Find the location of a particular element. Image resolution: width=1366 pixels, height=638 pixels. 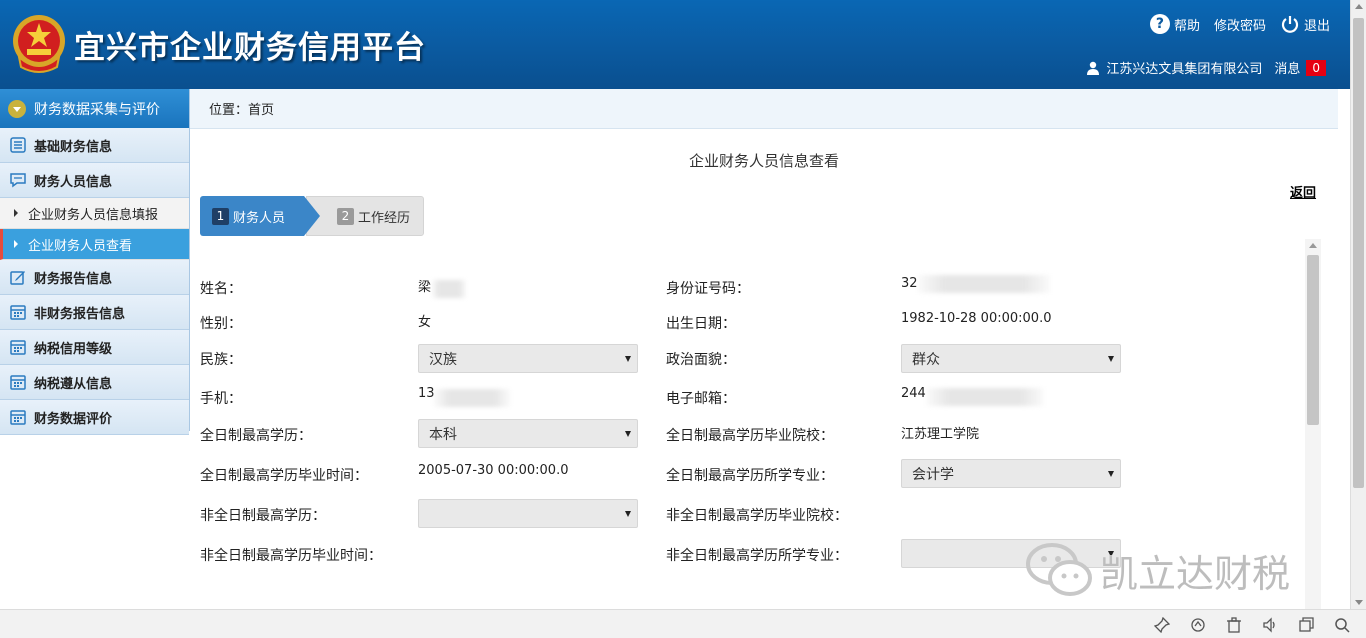

form-scrollbar is located at coordinates (1313, 424).